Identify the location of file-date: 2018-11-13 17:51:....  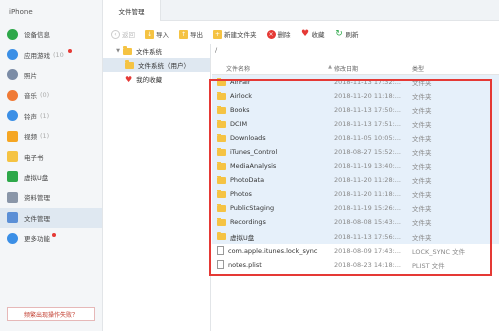
(367, 124).